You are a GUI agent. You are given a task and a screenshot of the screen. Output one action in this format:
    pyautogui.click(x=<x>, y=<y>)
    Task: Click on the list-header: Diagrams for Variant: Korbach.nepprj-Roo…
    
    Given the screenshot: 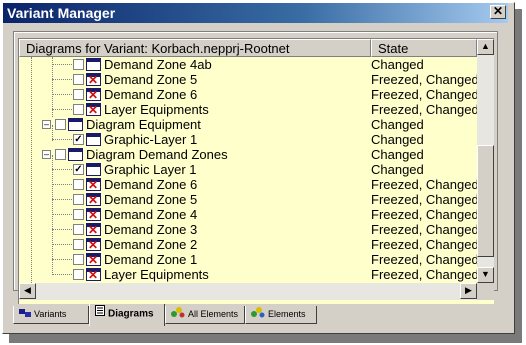 What is the action you would take?
    pyautogui.click(x=248, y=48)
    